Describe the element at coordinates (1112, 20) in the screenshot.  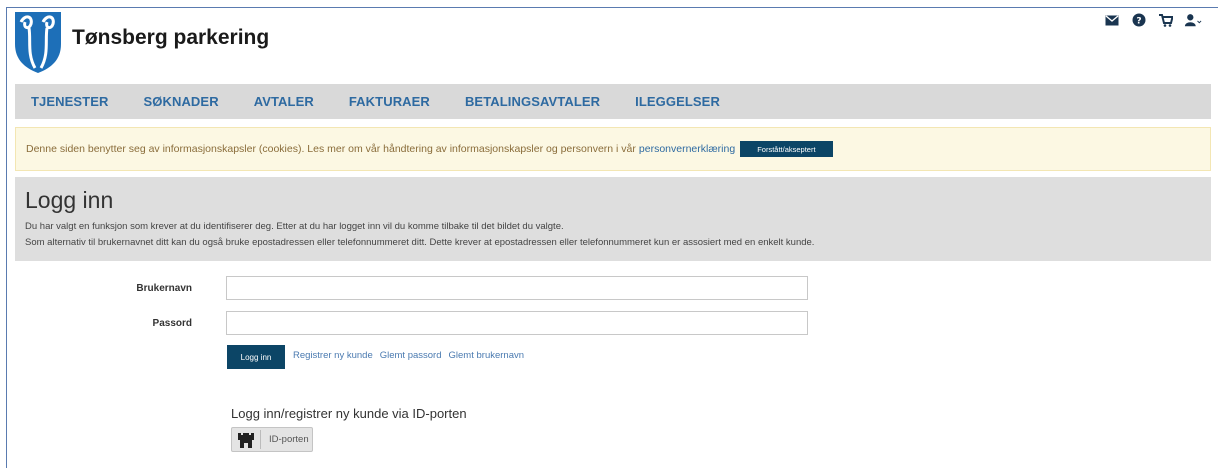
I see `envelope-icon` at that location.